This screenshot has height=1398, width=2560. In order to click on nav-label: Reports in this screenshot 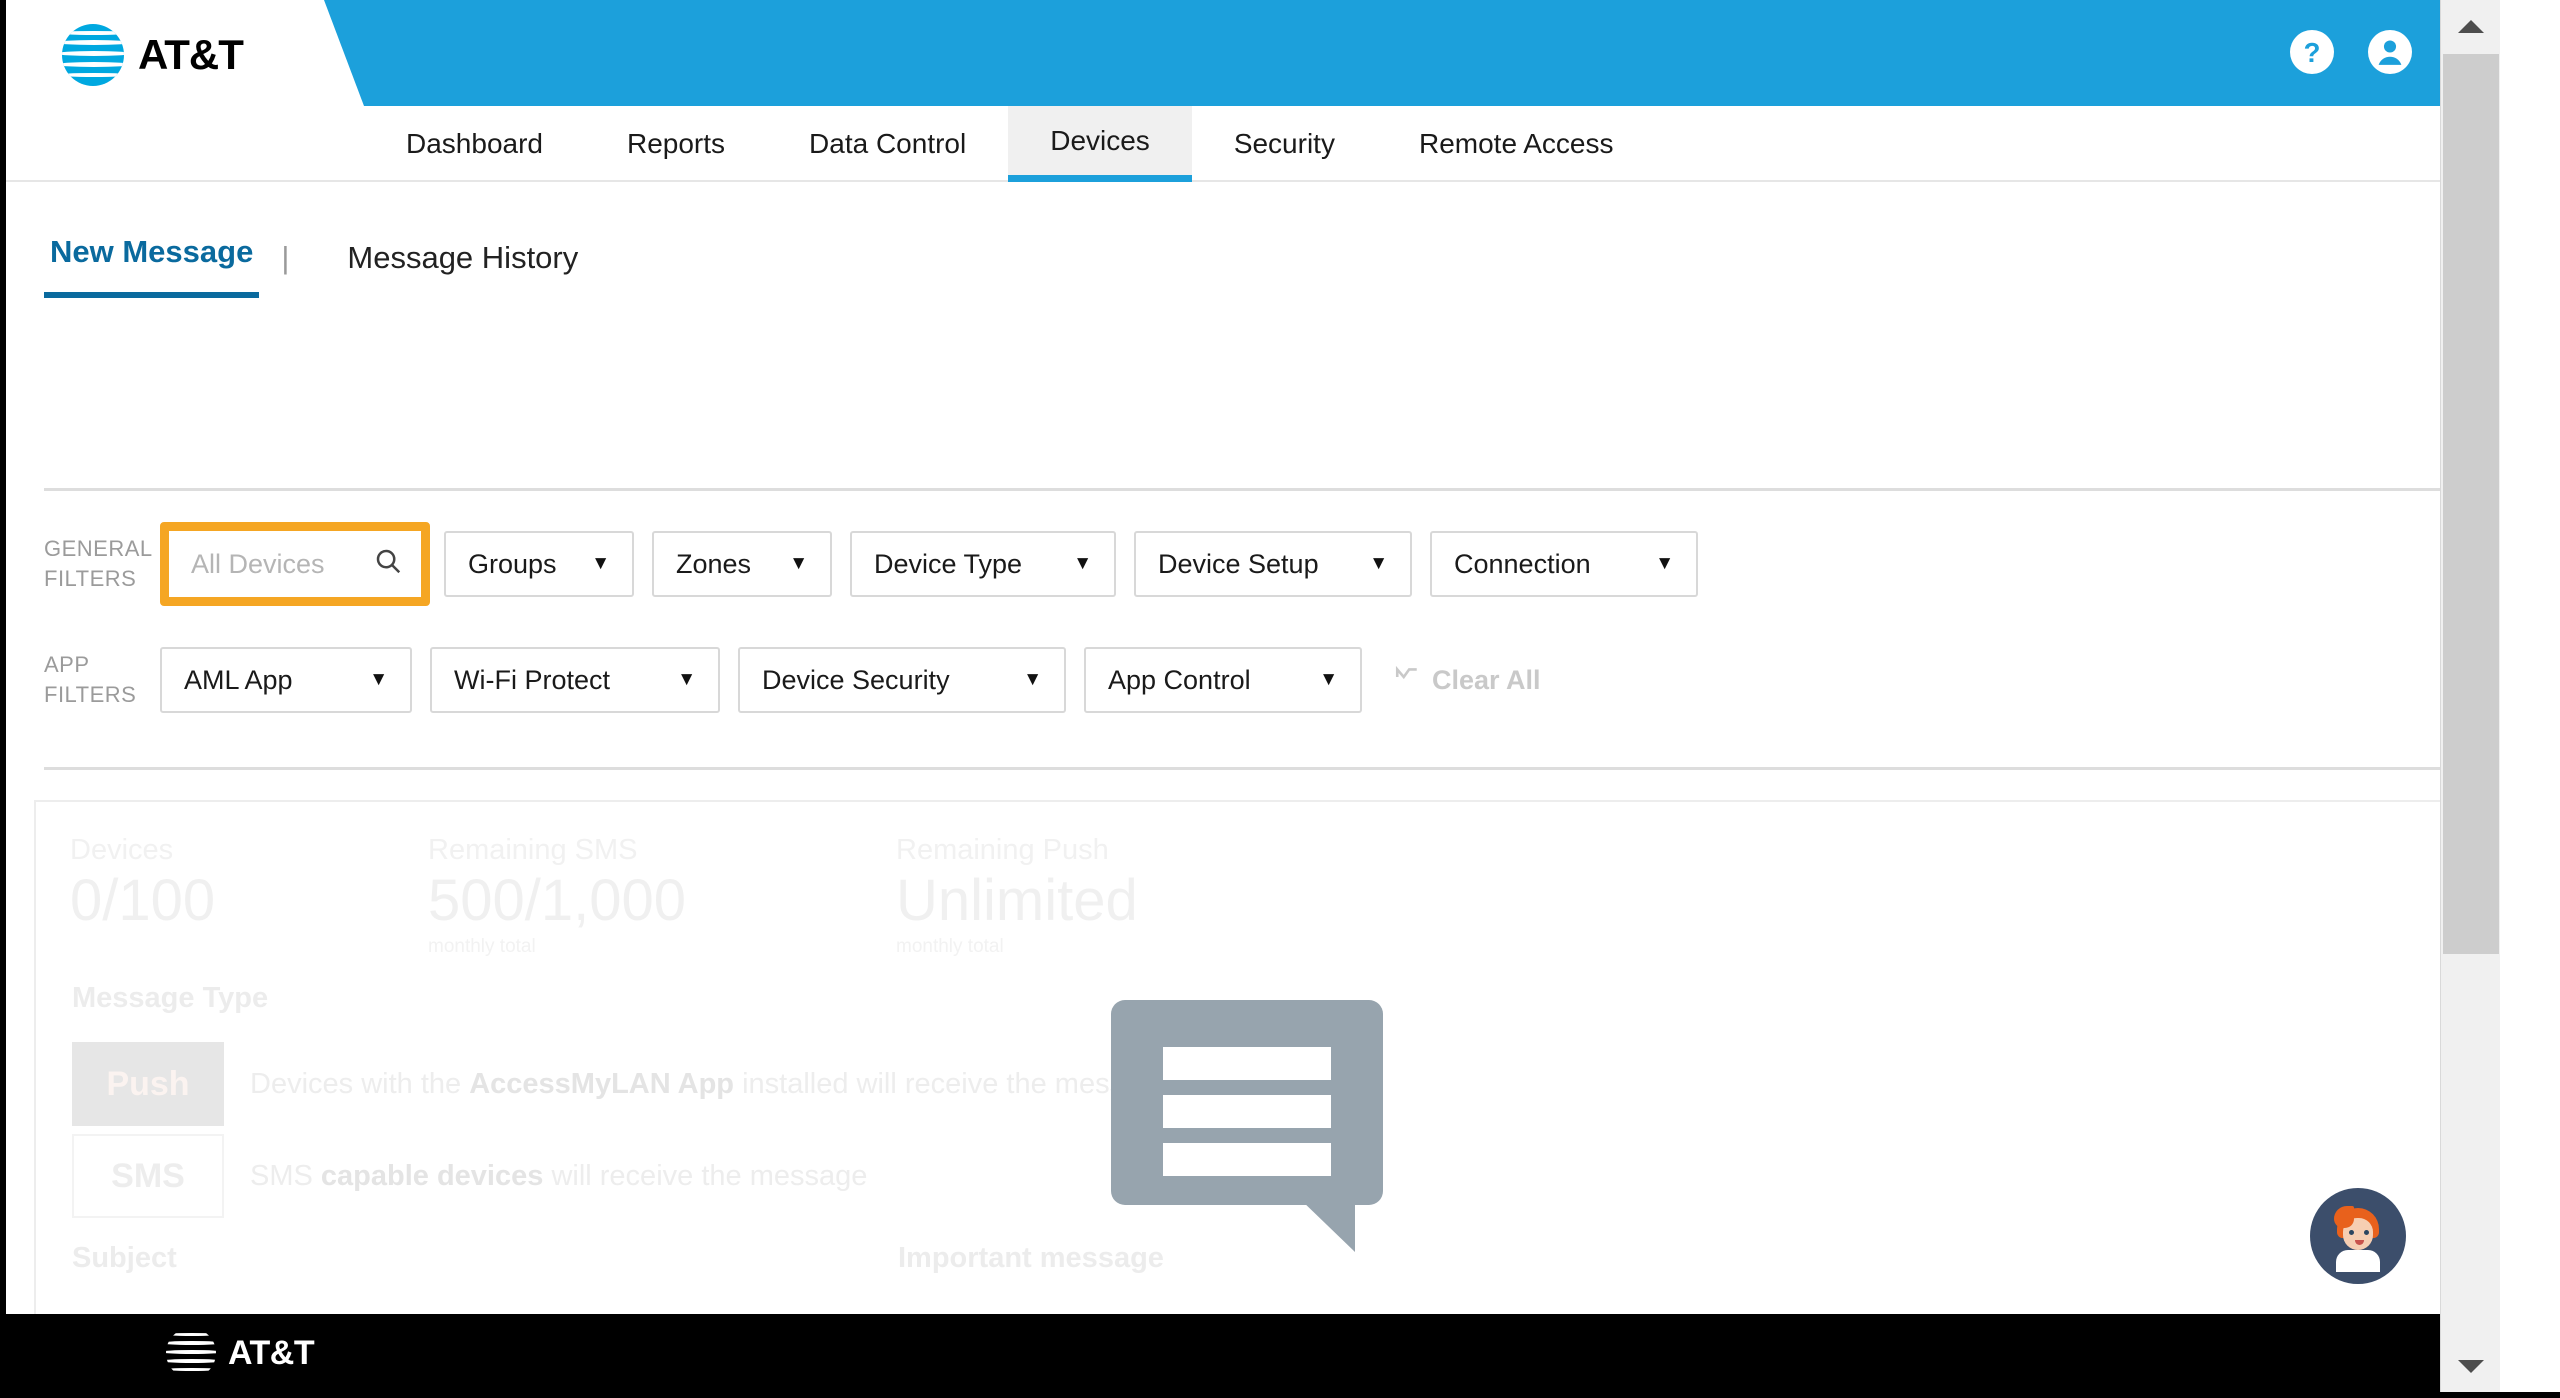, I will do `click(676, 143)`.